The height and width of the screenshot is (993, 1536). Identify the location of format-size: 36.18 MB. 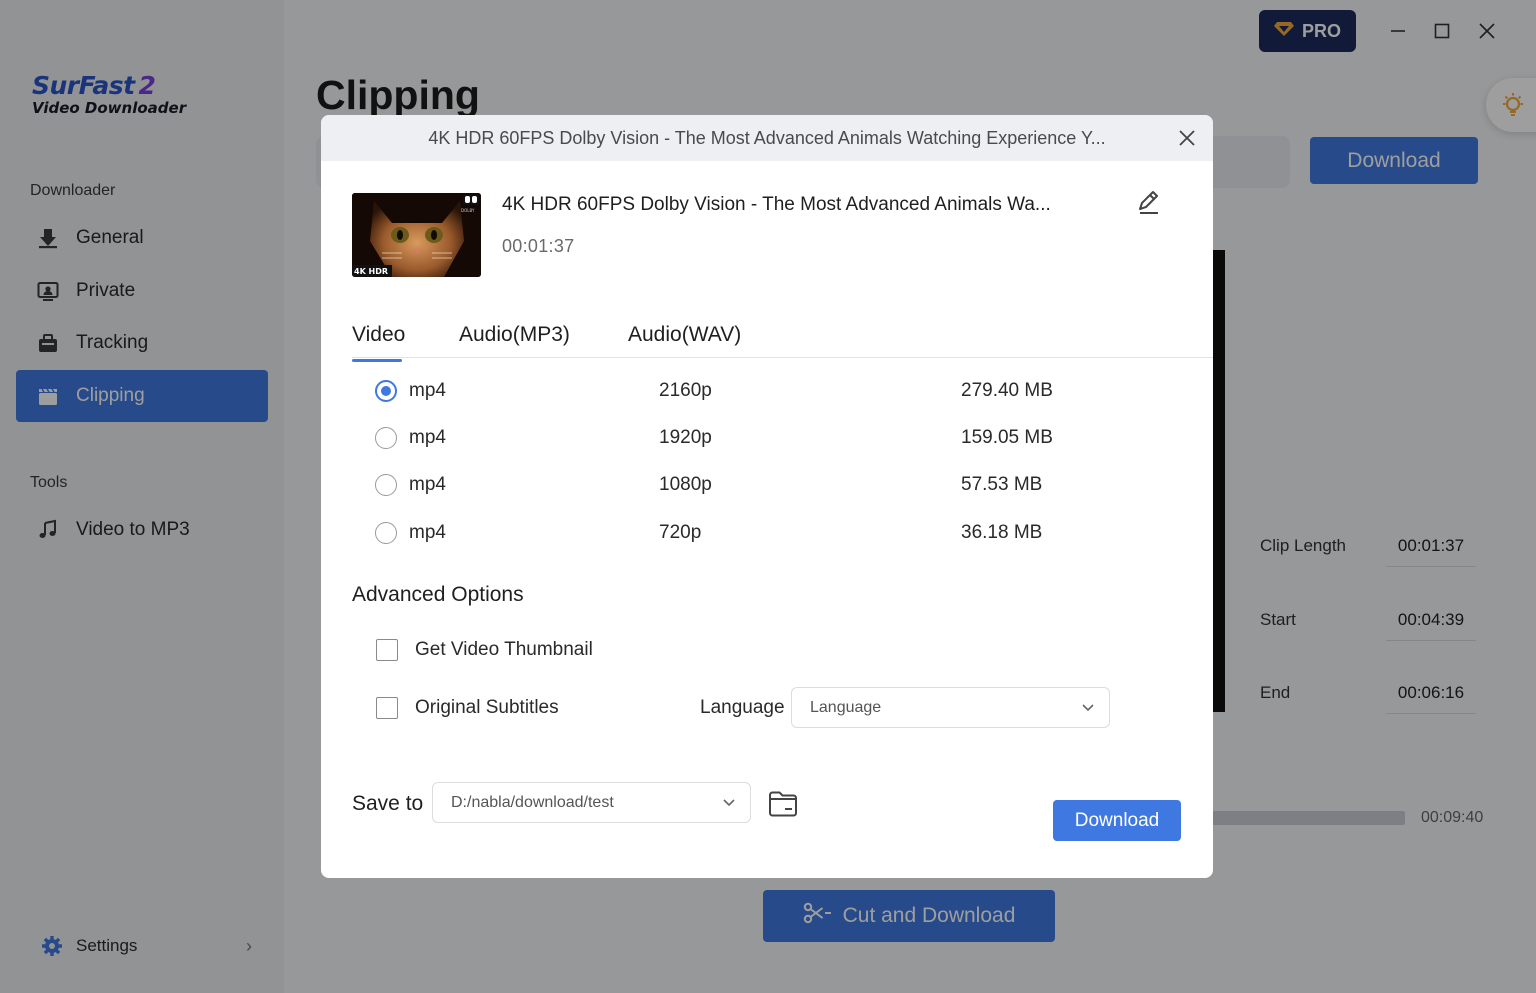
(1002, 532).